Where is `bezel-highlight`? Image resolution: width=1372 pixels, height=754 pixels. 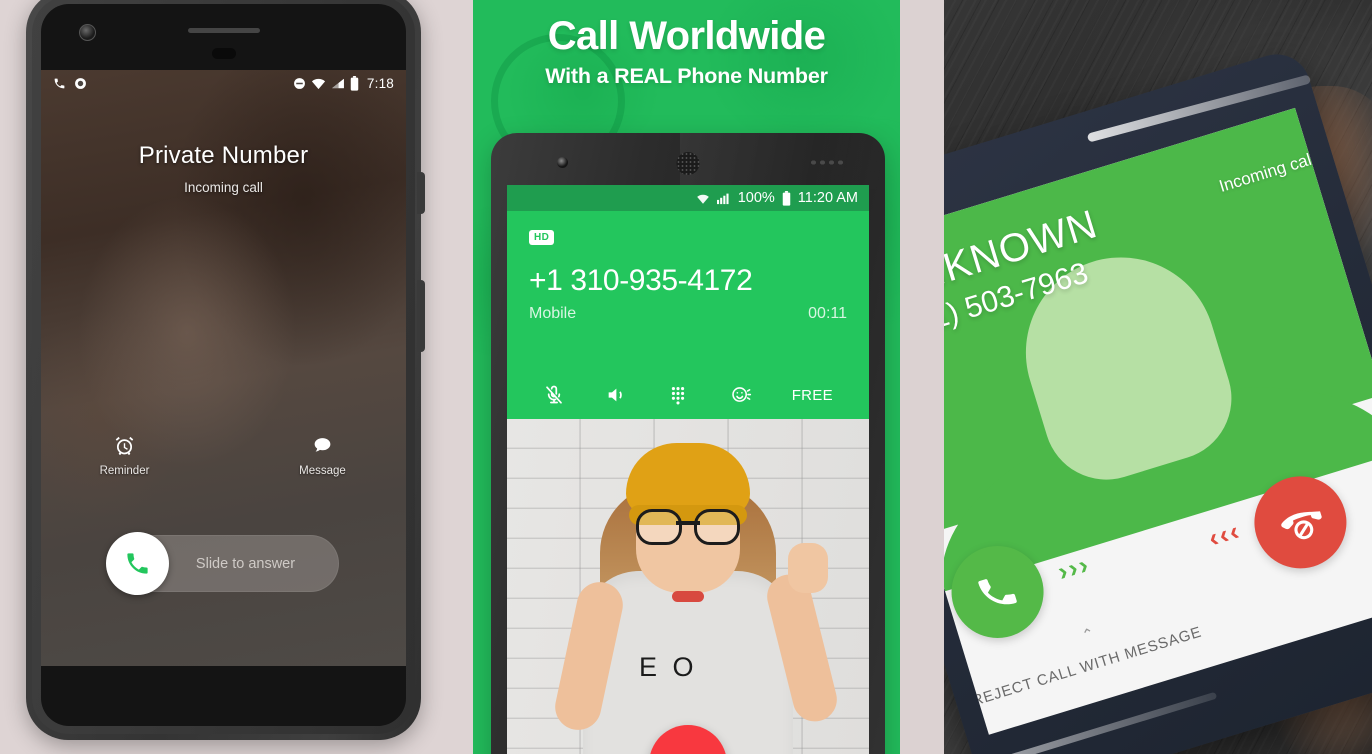 bezel-highlight is located at coordinates (782, 161).